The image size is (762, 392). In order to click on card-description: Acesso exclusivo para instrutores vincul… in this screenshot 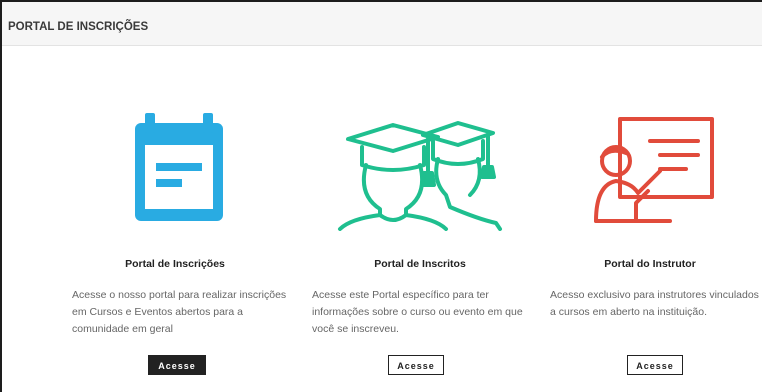, I will do `click(654, 303)`.